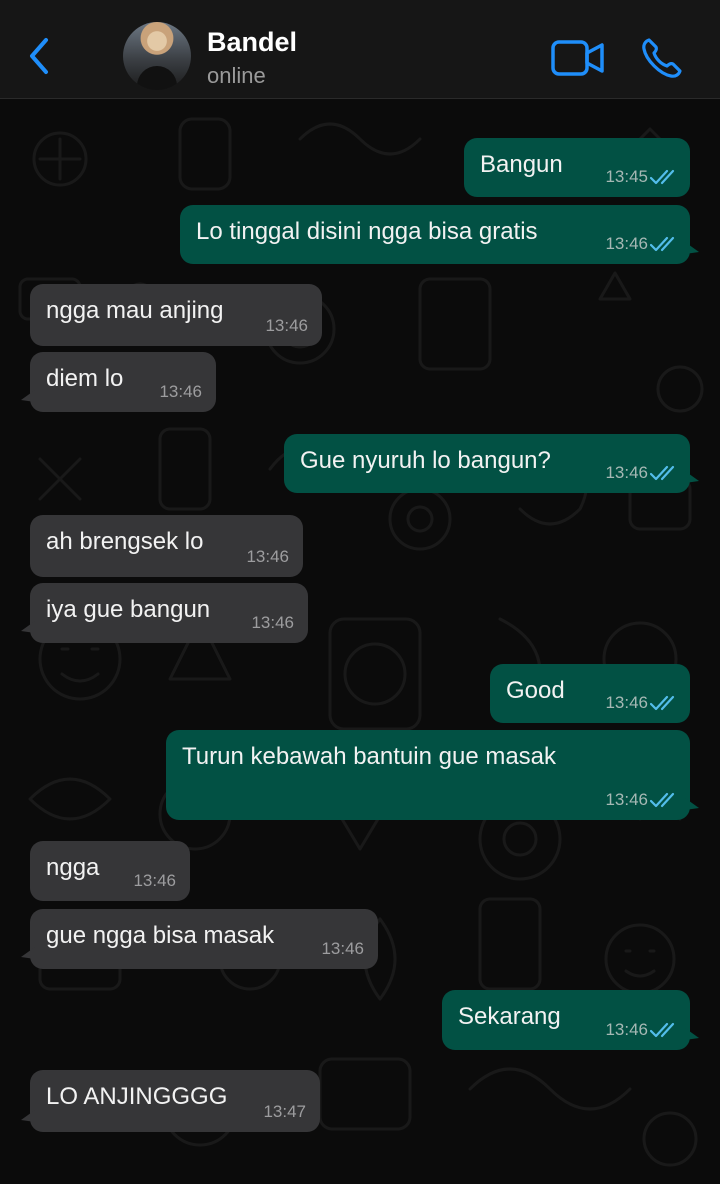  What do you see at coordinates (137, 1096) in the screenshot?
I see `message-text: LO ANJINGGGG` at bounding box center [137, 1096].